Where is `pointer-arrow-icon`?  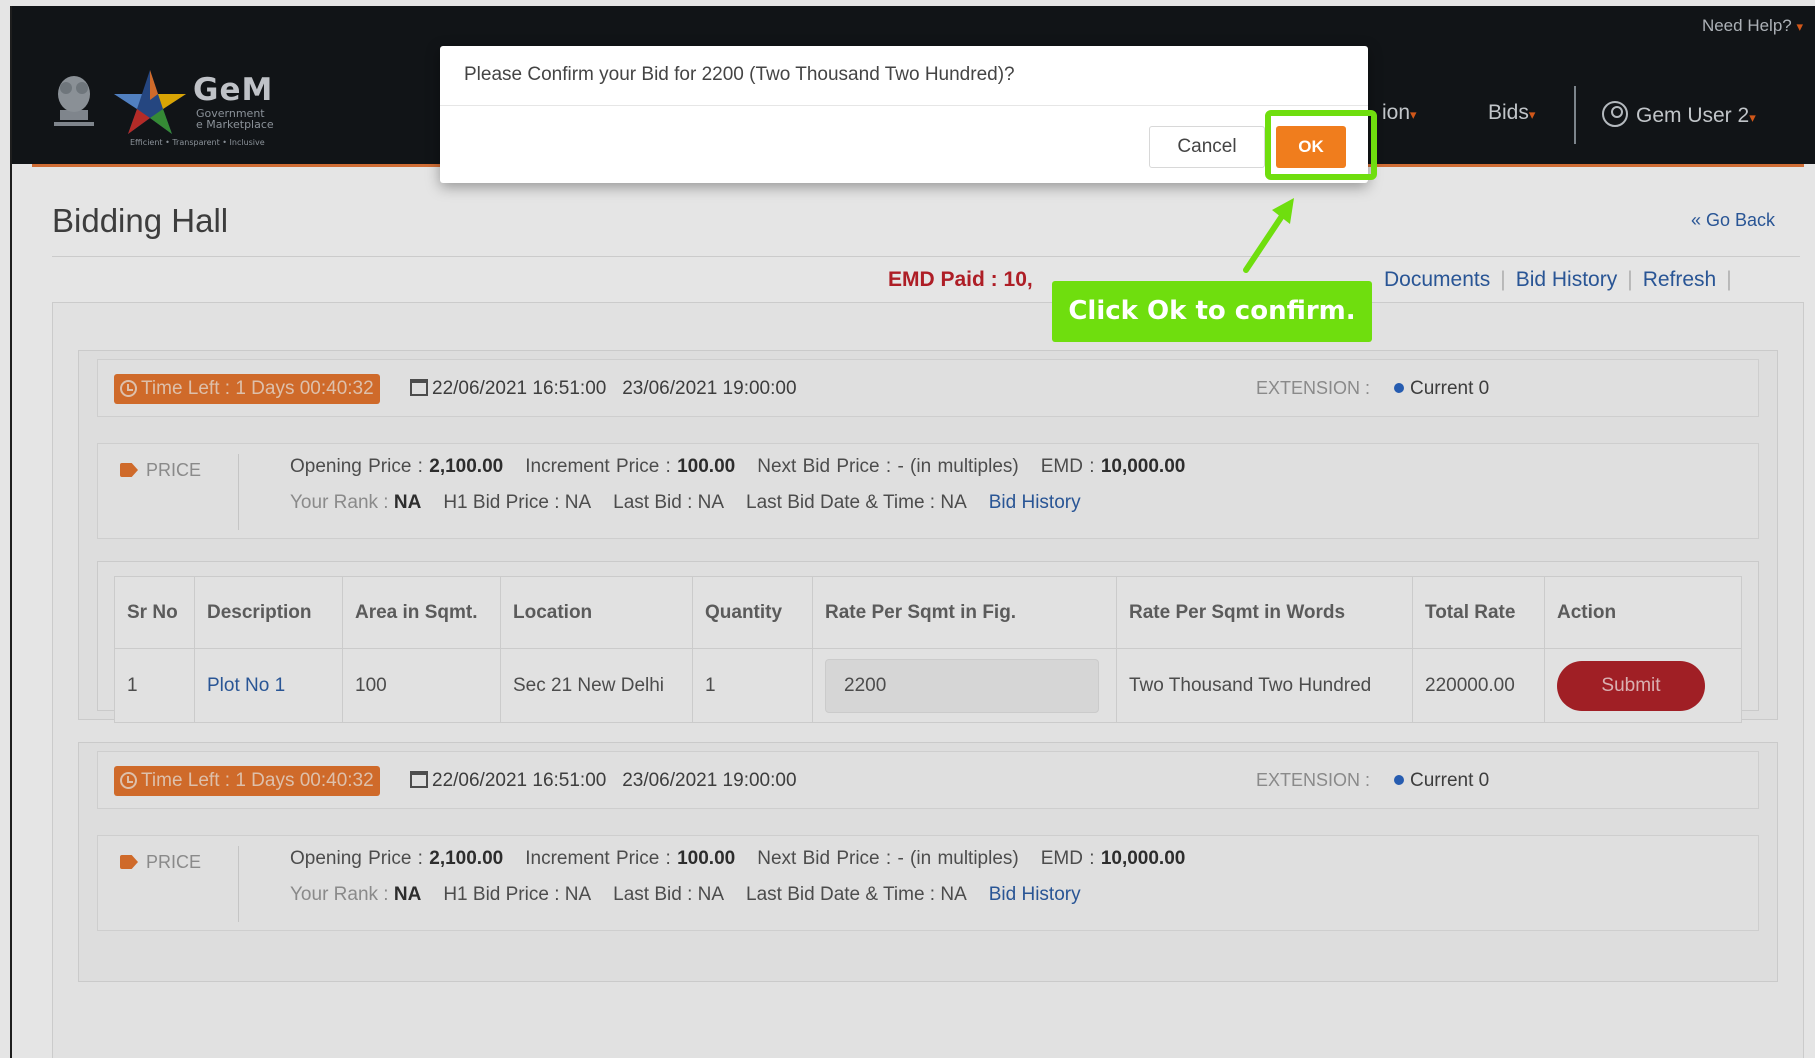 pointer-arrow-icon is located at coordinates (1268, 235).